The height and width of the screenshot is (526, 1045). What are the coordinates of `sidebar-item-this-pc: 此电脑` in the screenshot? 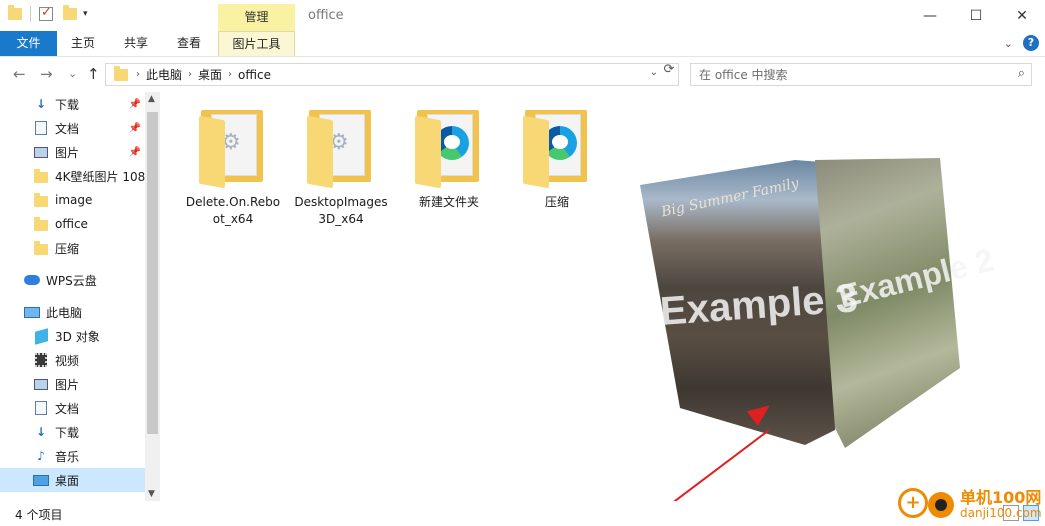 It's located at (72, 312).